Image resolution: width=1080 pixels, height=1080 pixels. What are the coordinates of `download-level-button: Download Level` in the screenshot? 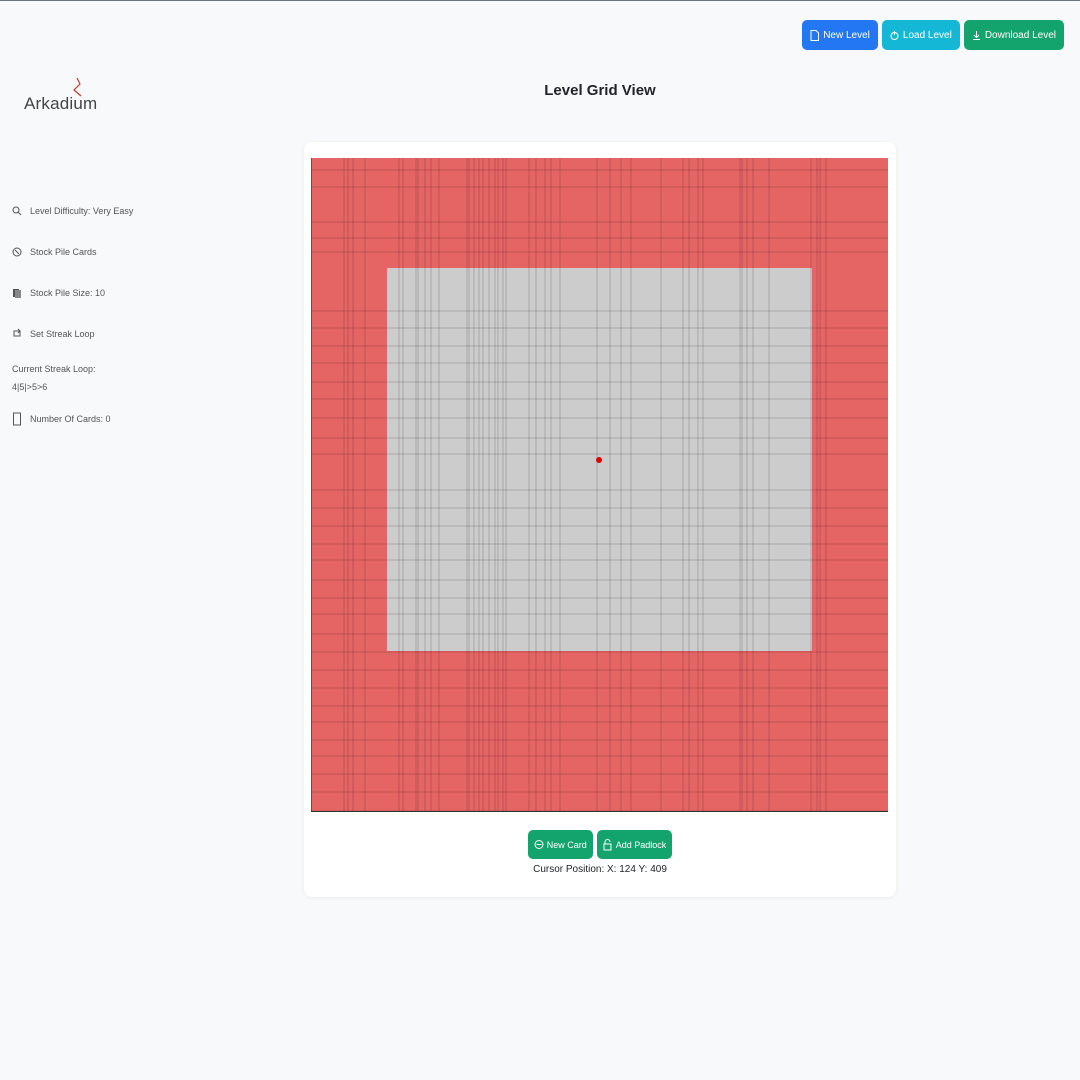 It's located at (1013, 35).